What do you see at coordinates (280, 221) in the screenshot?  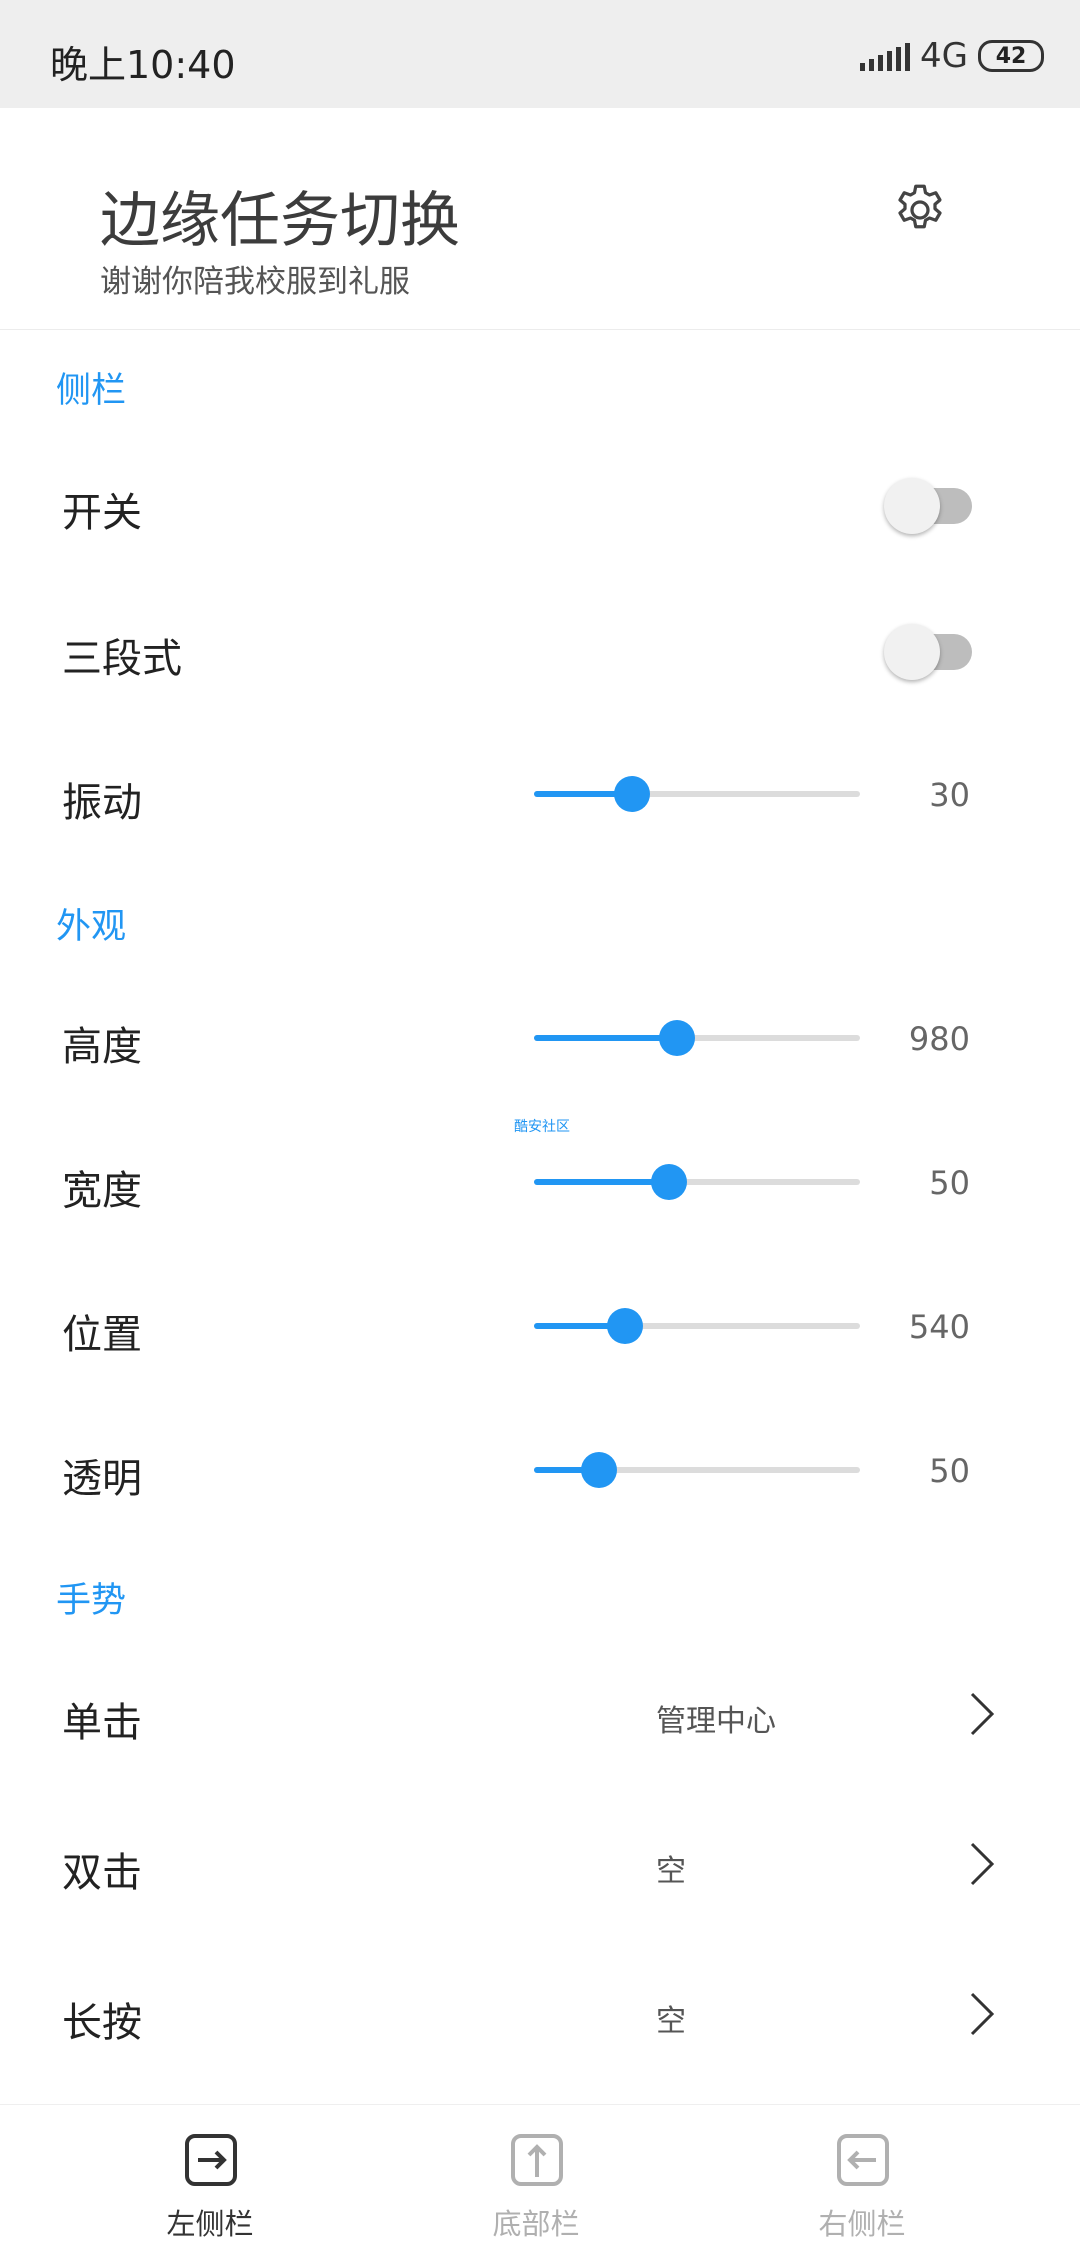 I see `page-title: 边缘任务切换` at bounding box center [280, 221].